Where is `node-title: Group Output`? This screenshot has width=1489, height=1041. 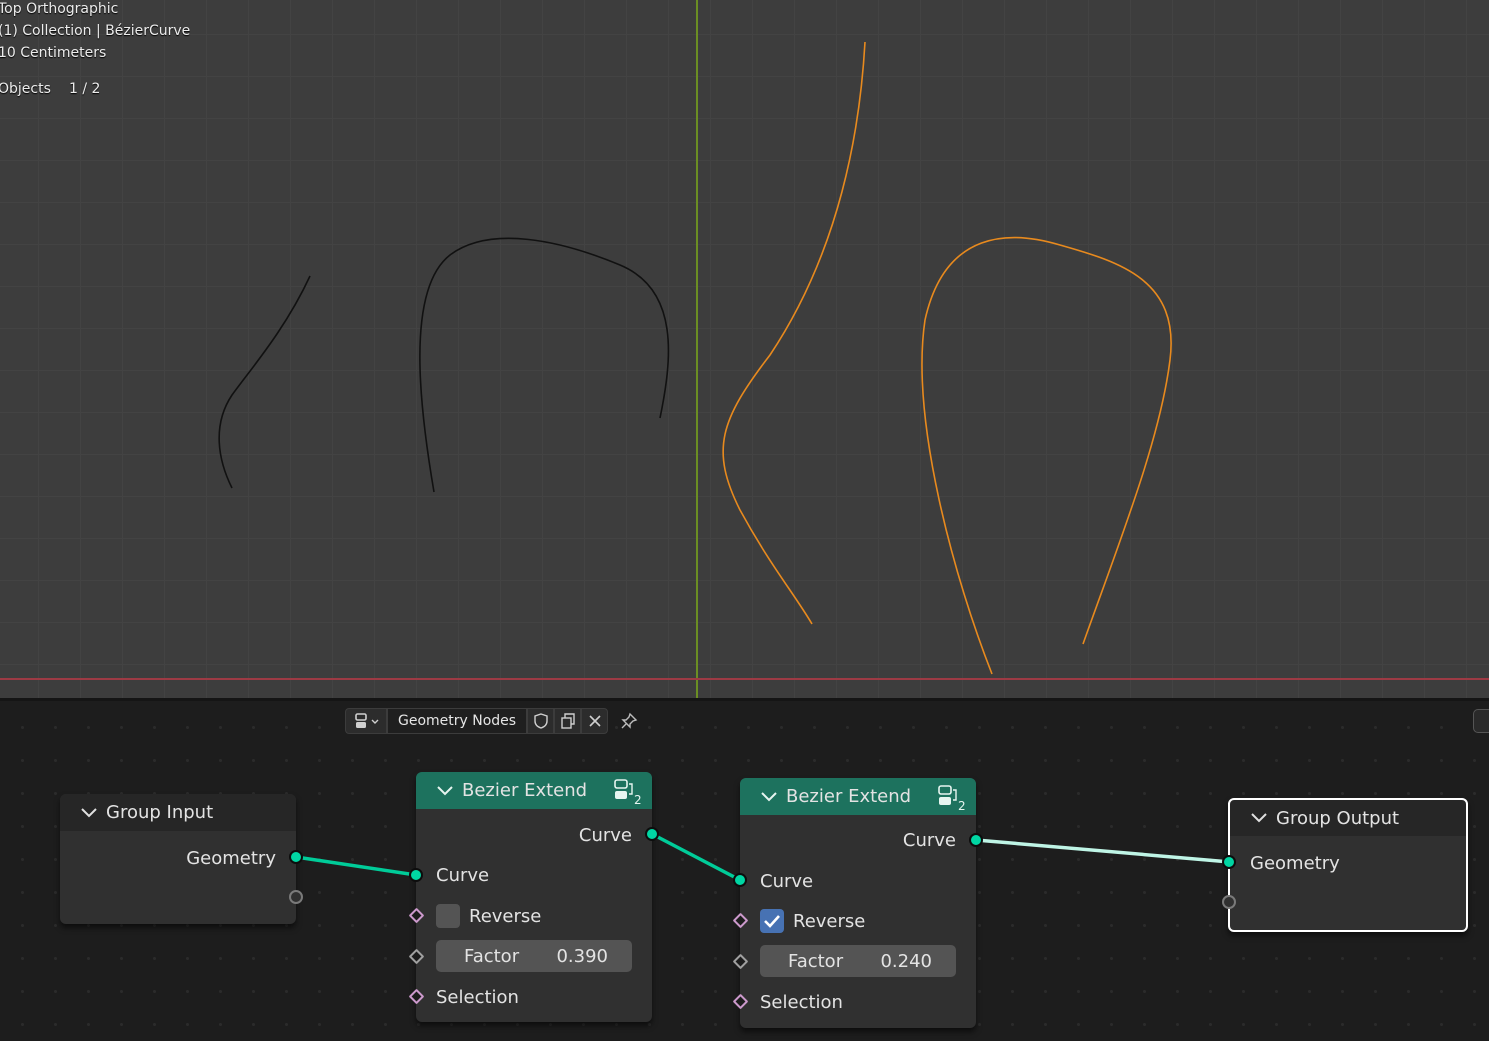 node-title: Group Output is located at coordinates (1338, 818).